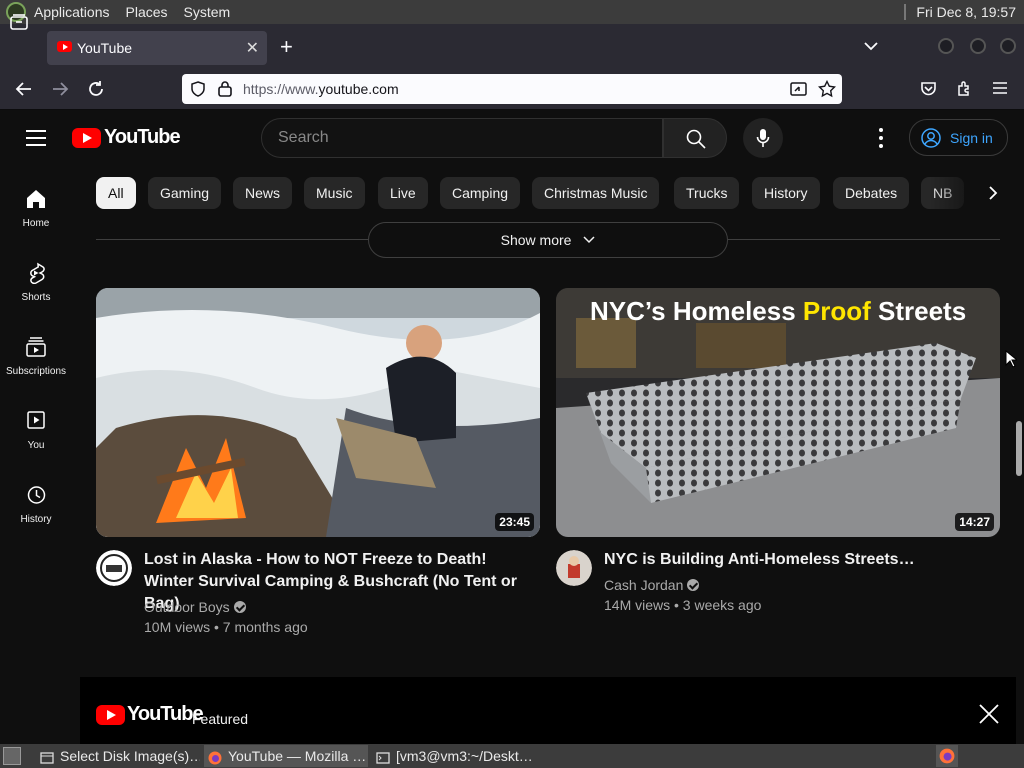 This screenshot has height=768, width=1024. I want to click on lock-icon, so click(225, 91).